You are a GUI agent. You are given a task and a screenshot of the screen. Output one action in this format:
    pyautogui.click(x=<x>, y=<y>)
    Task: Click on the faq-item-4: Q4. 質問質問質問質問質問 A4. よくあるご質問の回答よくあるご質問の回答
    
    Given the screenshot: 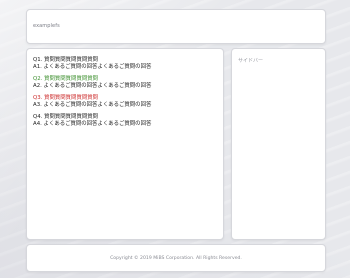 What is the action you would take?
    pyautogui.click(x=92, y=121)
    